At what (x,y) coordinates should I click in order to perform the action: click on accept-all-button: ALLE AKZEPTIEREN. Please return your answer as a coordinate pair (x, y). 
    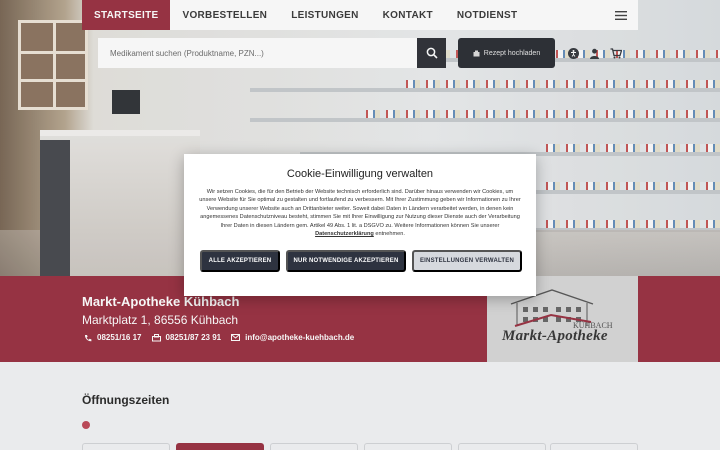
    Looking at the image, I should click on (240, 261).